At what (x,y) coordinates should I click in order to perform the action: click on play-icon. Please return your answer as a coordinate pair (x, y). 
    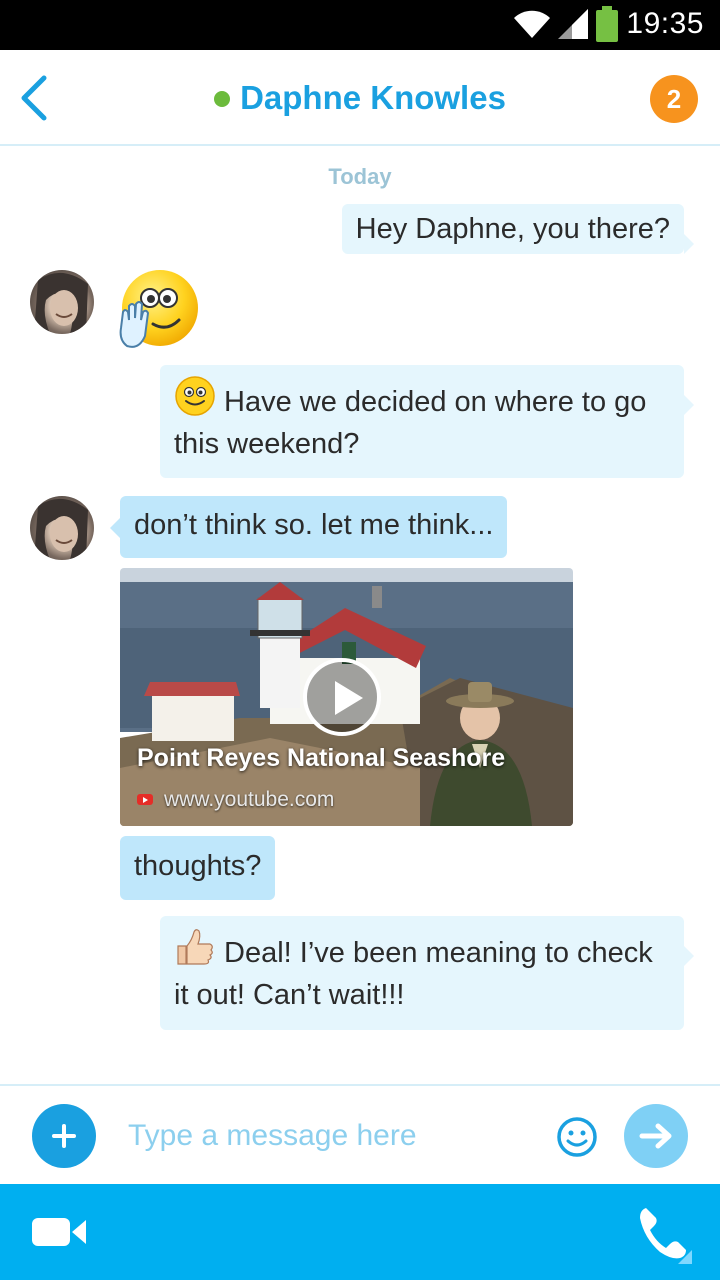
    Looking at the image, I should click on (342, 697).